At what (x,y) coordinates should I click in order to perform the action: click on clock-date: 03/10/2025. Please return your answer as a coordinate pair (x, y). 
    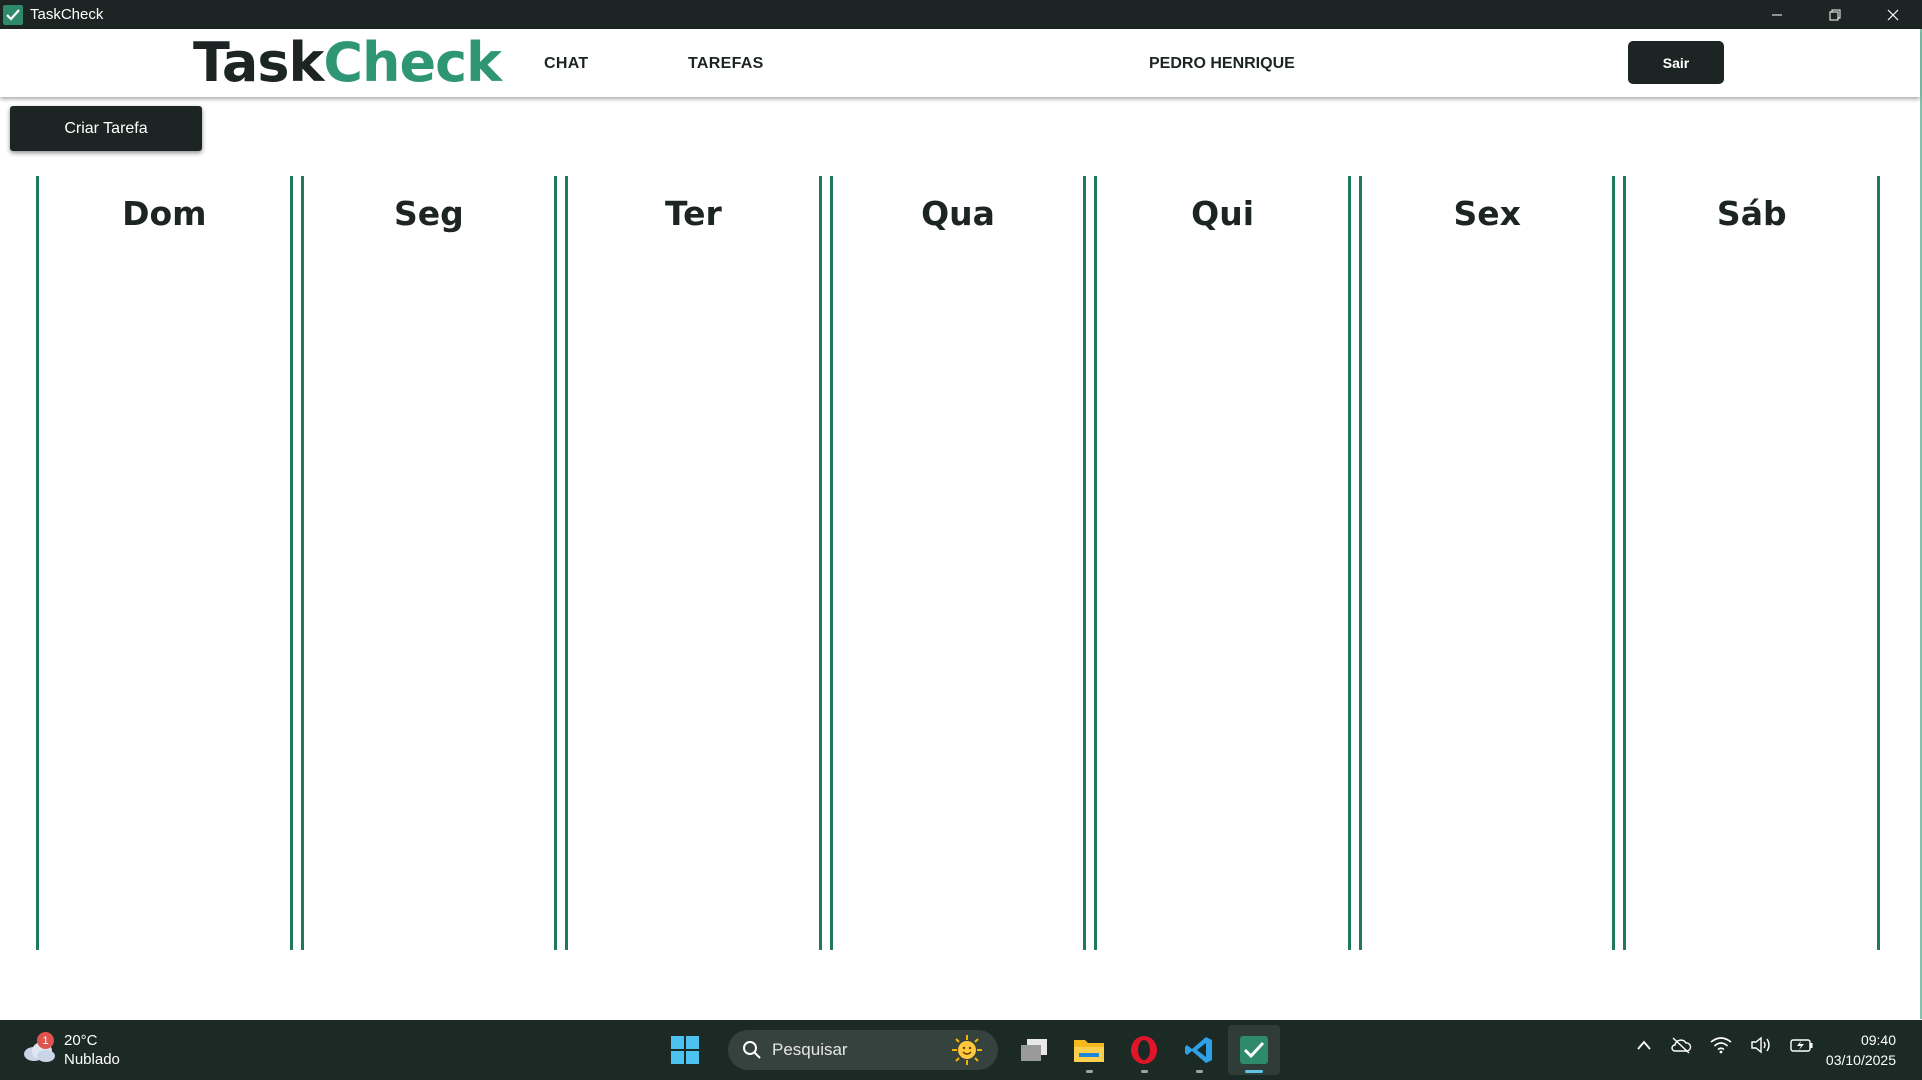
    Looking at the image, I should click on (1860, 1060).